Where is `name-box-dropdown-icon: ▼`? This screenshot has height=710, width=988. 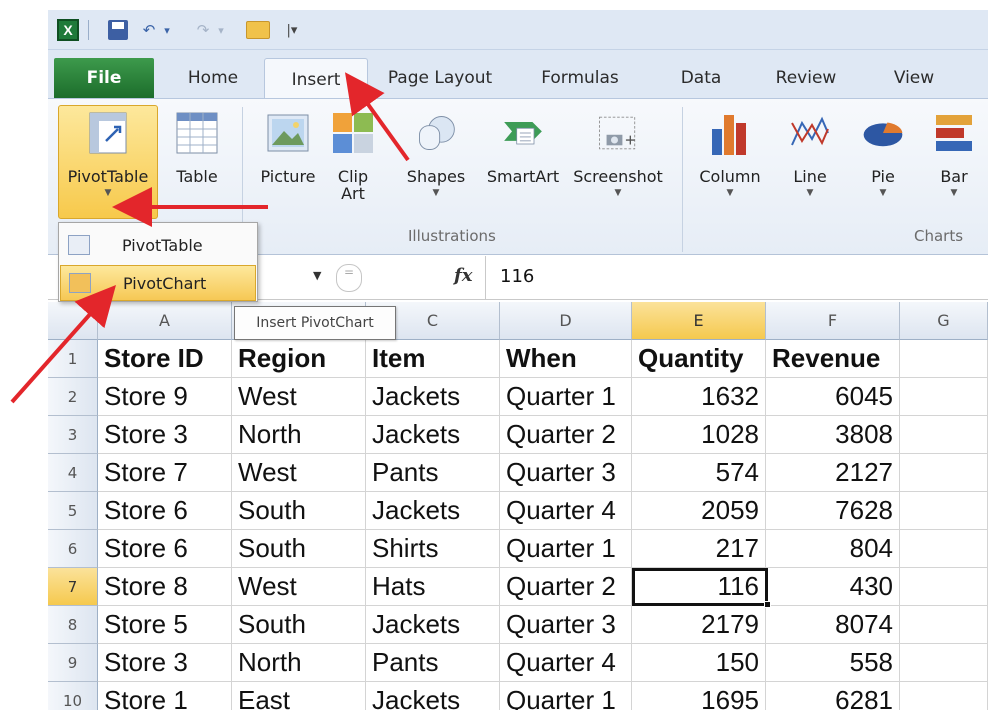 name-box-dropdown-icon: ▼ is located at coordinates (317, 275).